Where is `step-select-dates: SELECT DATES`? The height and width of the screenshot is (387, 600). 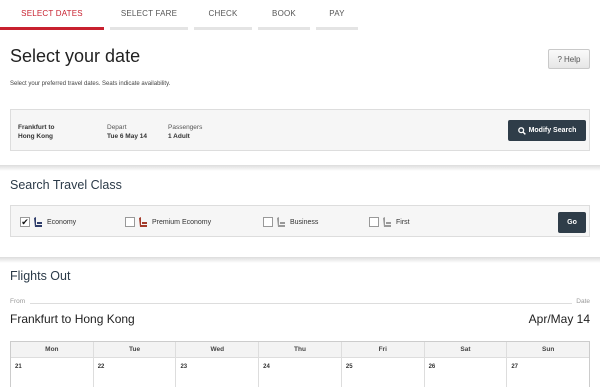
step-select-dates: SELECT DATES is located at coordinates (52, 16).